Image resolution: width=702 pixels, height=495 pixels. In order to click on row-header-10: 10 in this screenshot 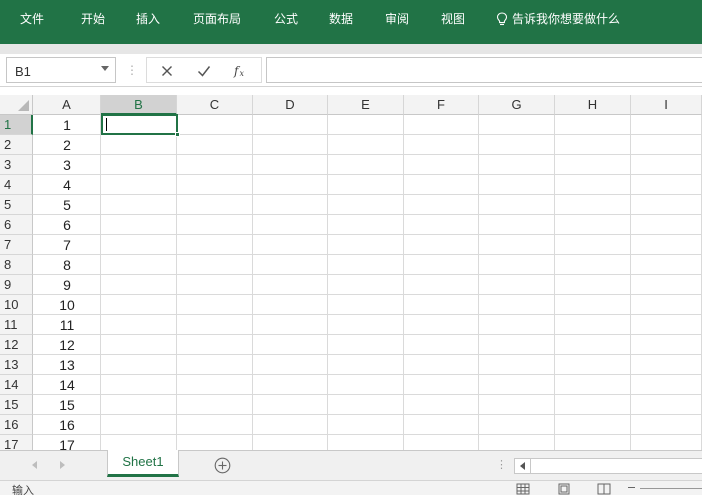, I will do `click(16, 305)`.